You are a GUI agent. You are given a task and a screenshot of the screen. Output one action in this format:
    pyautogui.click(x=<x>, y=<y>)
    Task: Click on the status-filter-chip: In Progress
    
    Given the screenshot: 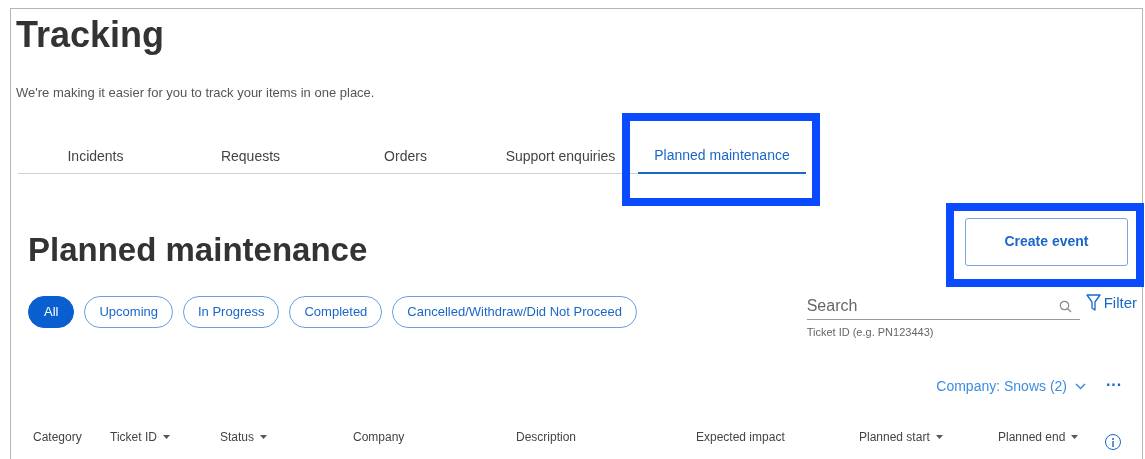 What is the action you would take?
    pyautogui.click(x=231, y=311)
    